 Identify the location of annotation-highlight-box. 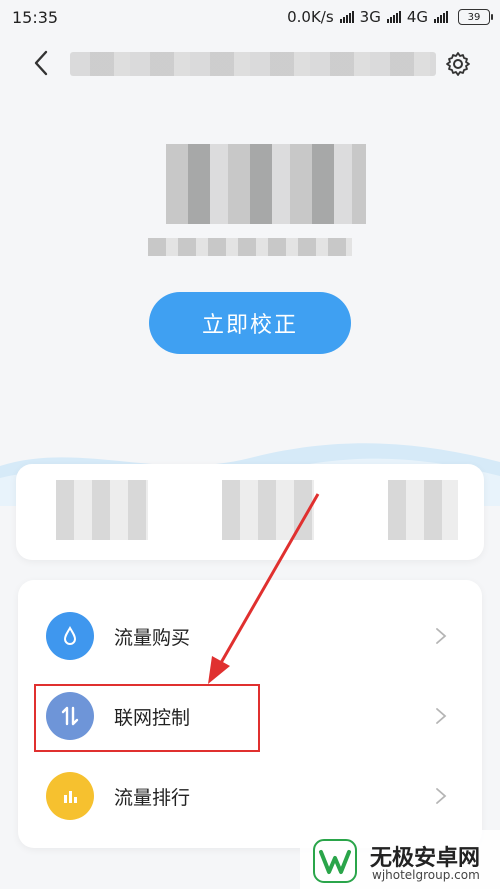
(147, 718).